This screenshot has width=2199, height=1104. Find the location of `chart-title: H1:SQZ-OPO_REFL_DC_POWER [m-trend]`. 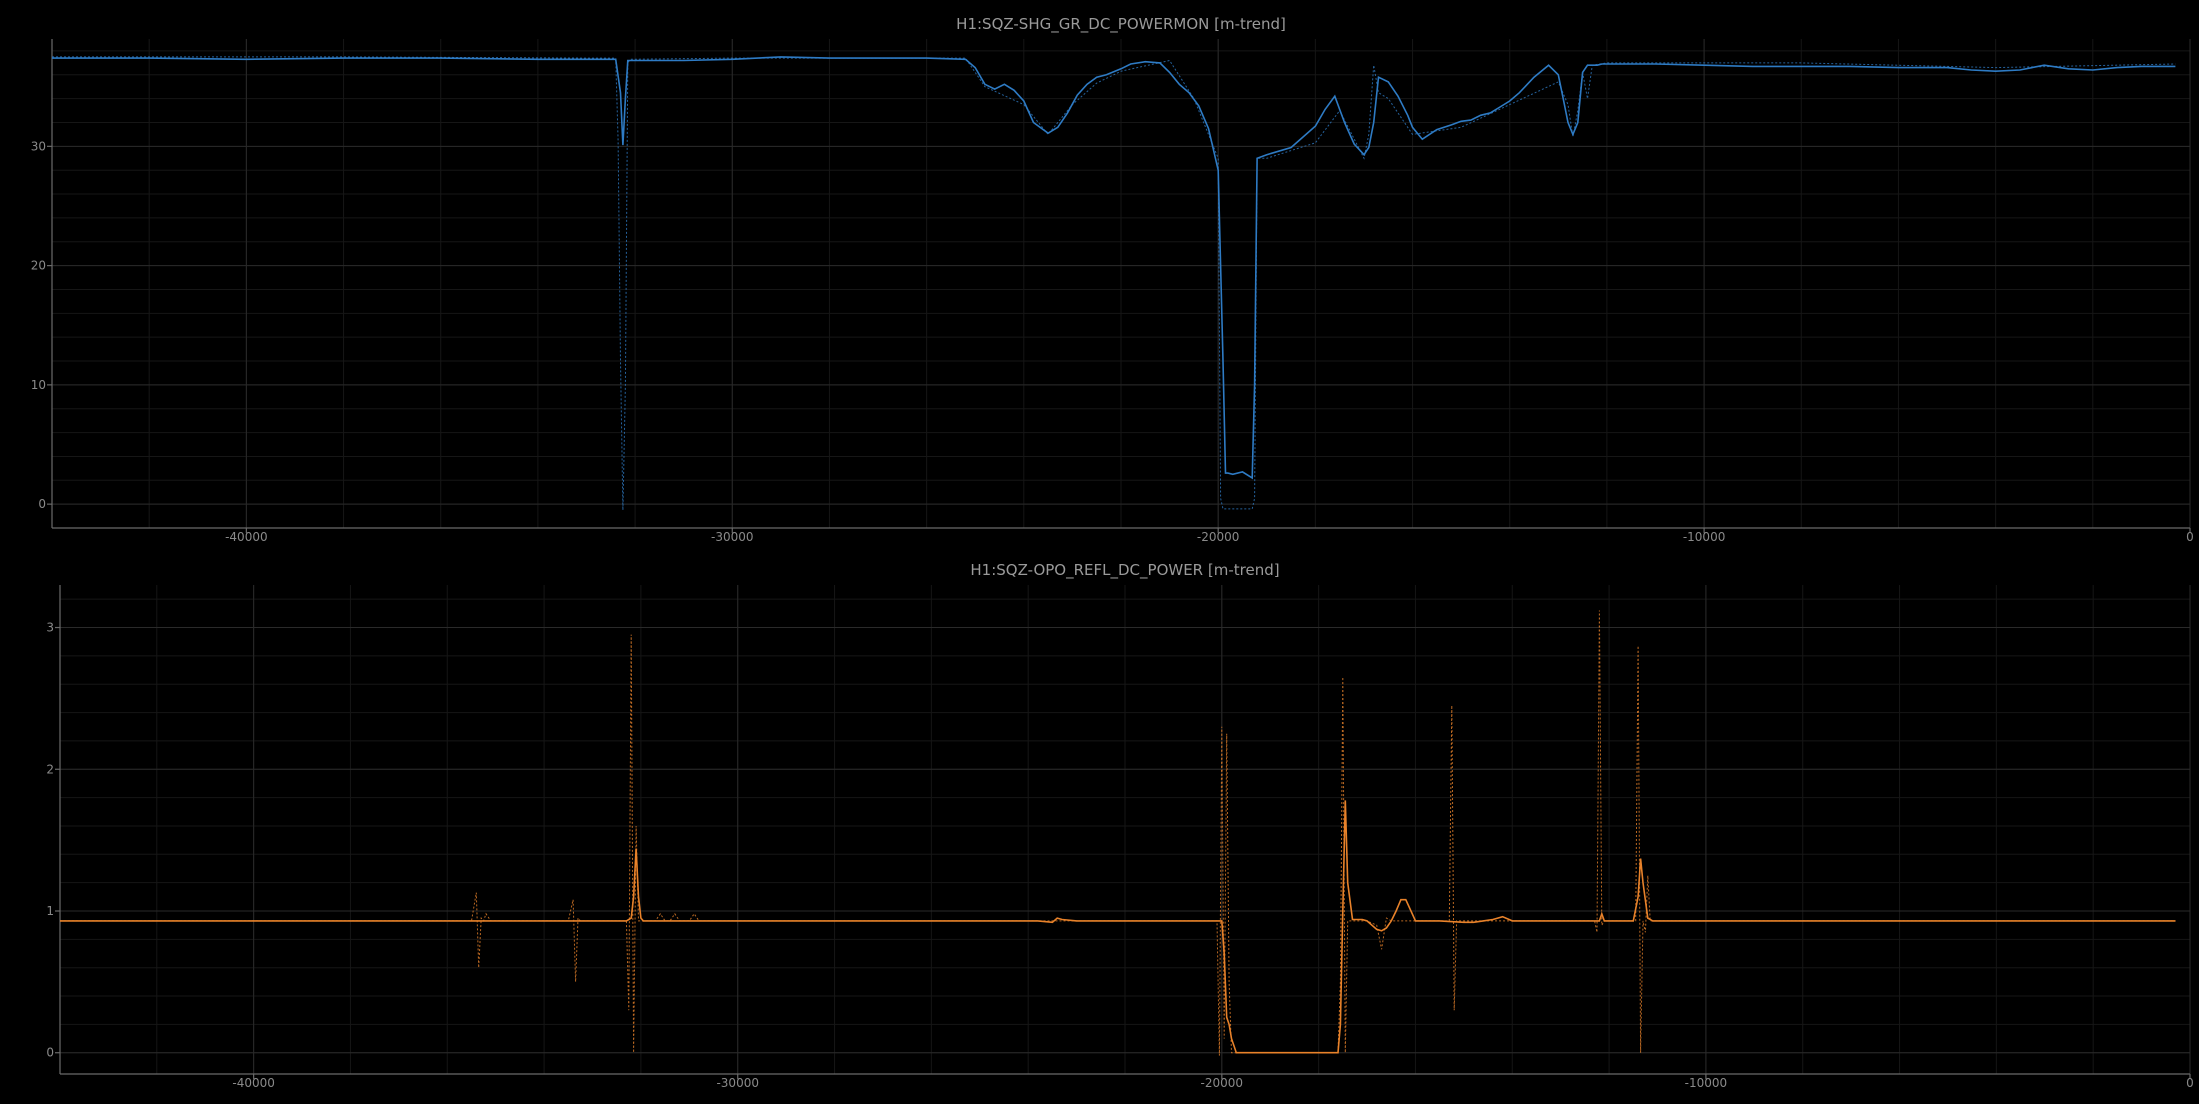

chart-title: H1:SQZ-OPO_REFL_DC_POWER [m-trend] is located at coordinates (1124, 570).